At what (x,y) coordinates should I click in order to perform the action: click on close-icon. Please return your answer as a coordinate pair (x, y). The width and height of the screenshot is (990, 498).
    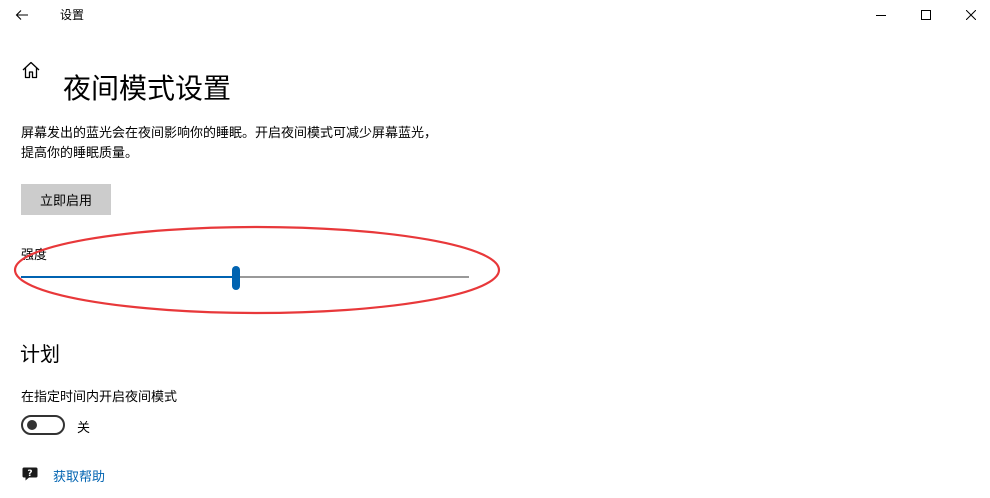
    Looking at the image, I should click on (971, 15).